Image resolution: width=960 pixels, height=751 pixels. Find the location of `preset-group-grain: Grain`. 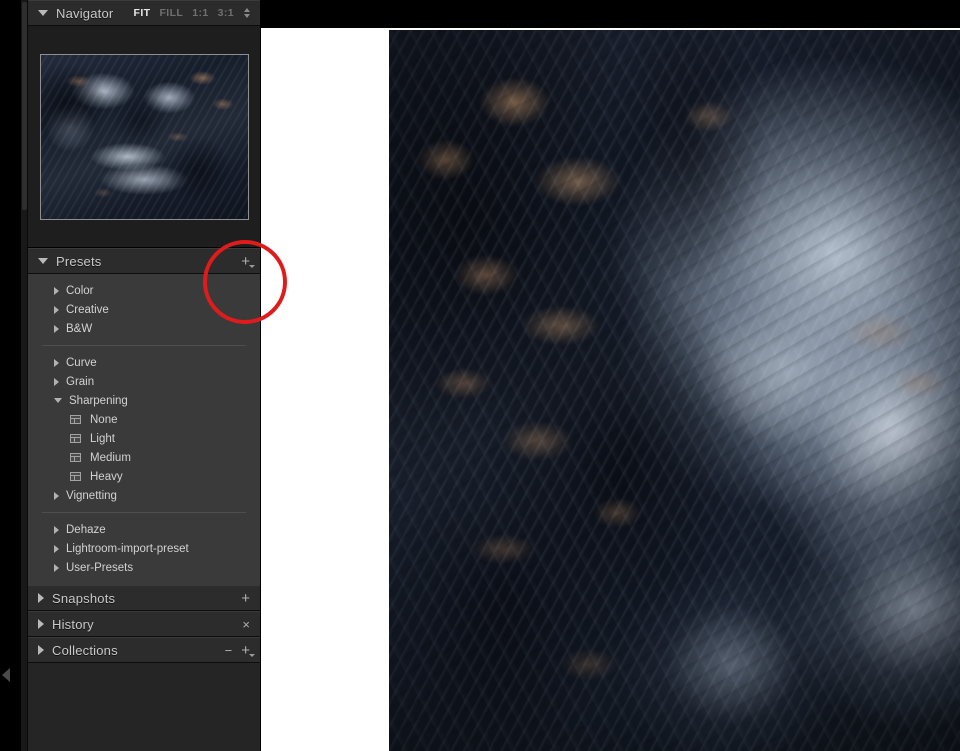

preset-group-grain: Grain is located at coordinates (144, 381).